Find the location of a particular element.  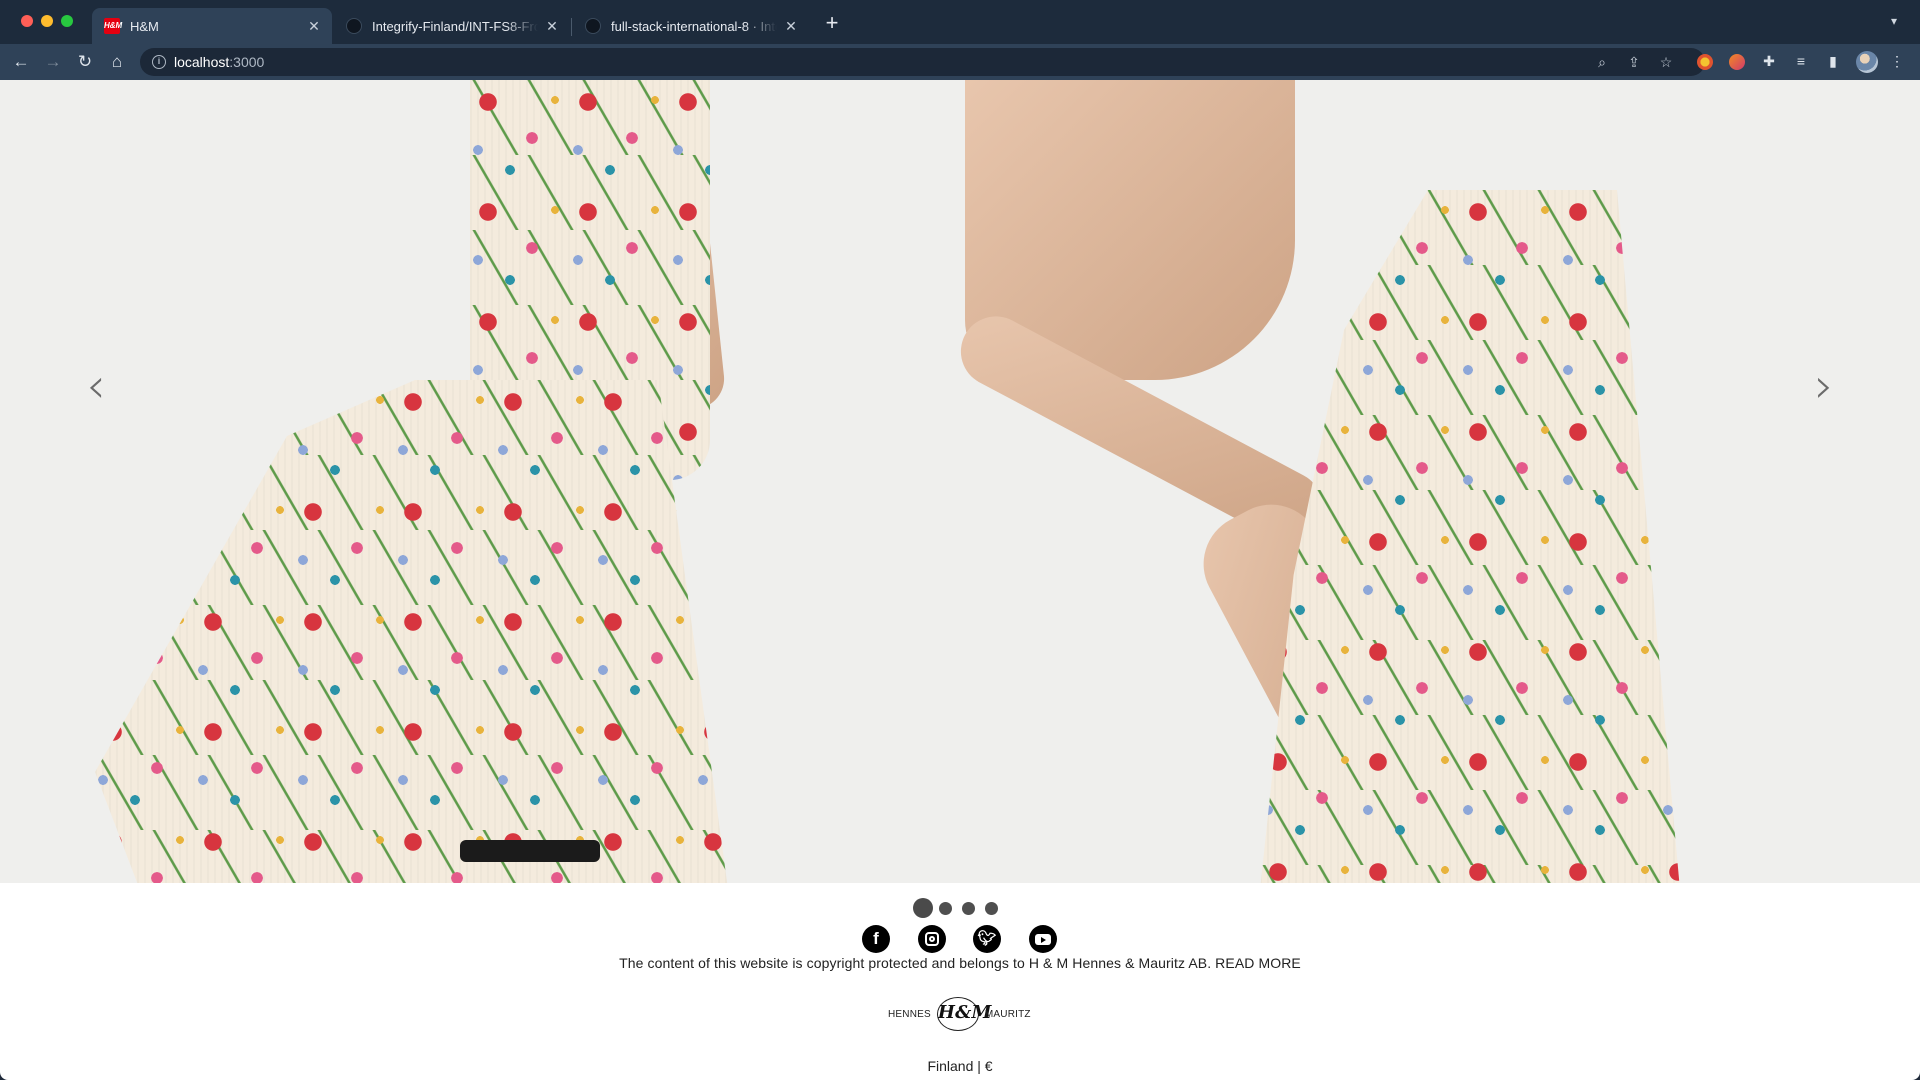

url-text: localhost:3000 is located at coordinates (219, 62).